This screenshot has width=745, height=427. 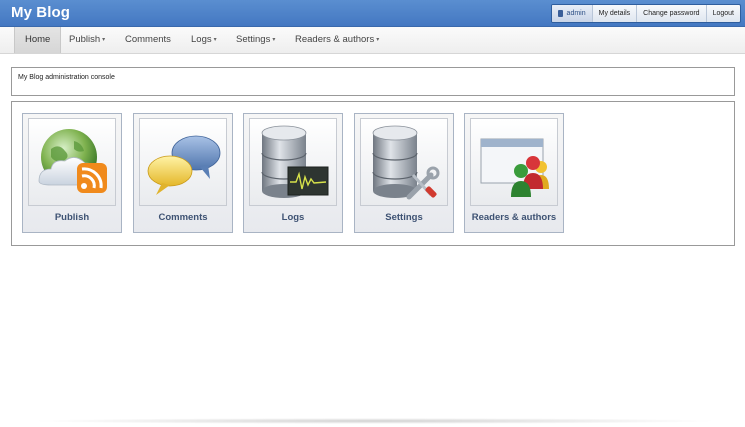 I want to click on nav-comments-label: Comments, so click(x=148, y=39).